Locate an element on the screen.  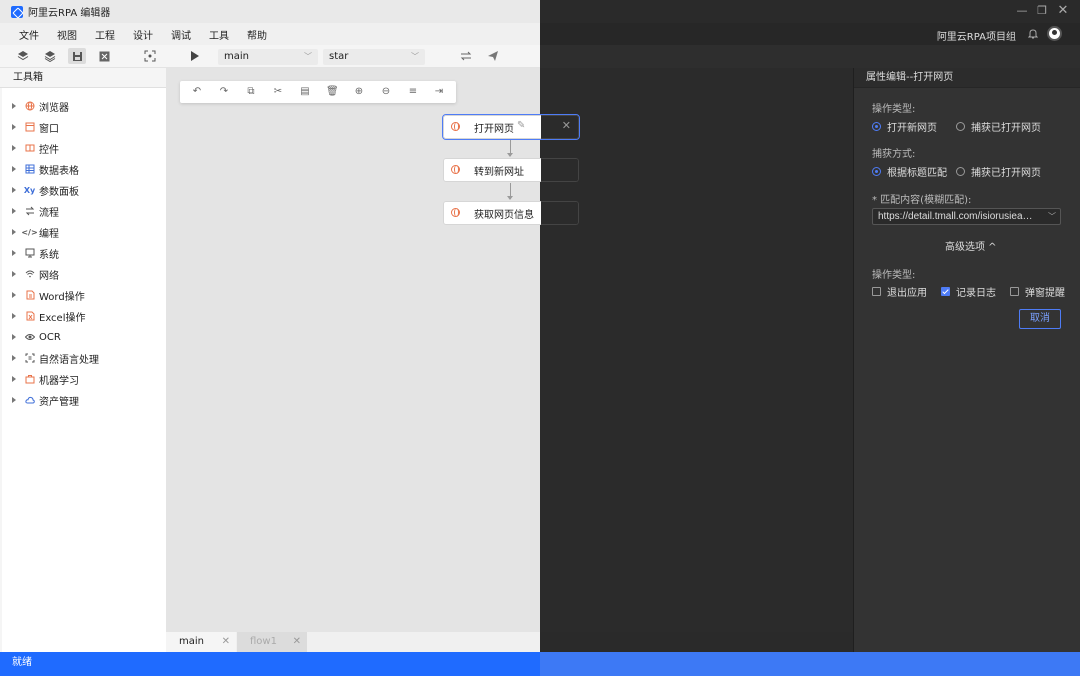
send-icon is located at coordinates (493, 56).